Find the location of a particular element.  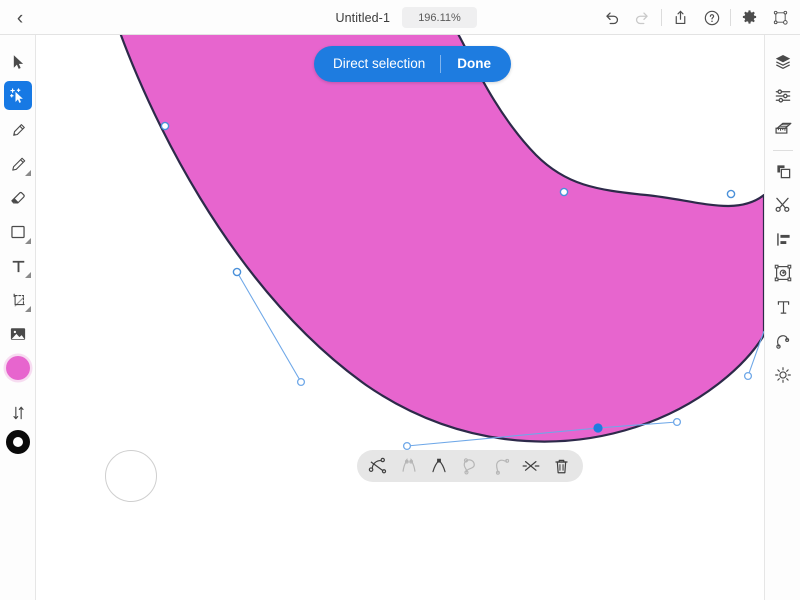

open-path-button is located at coordinates (501, 466).